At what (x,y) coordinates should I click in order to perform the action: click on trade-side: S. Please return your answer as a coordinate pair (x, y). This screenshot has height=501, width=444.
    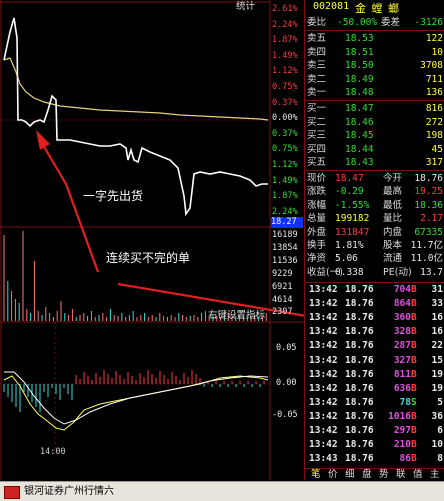
    Looking at the image, I should click on (414, 402).